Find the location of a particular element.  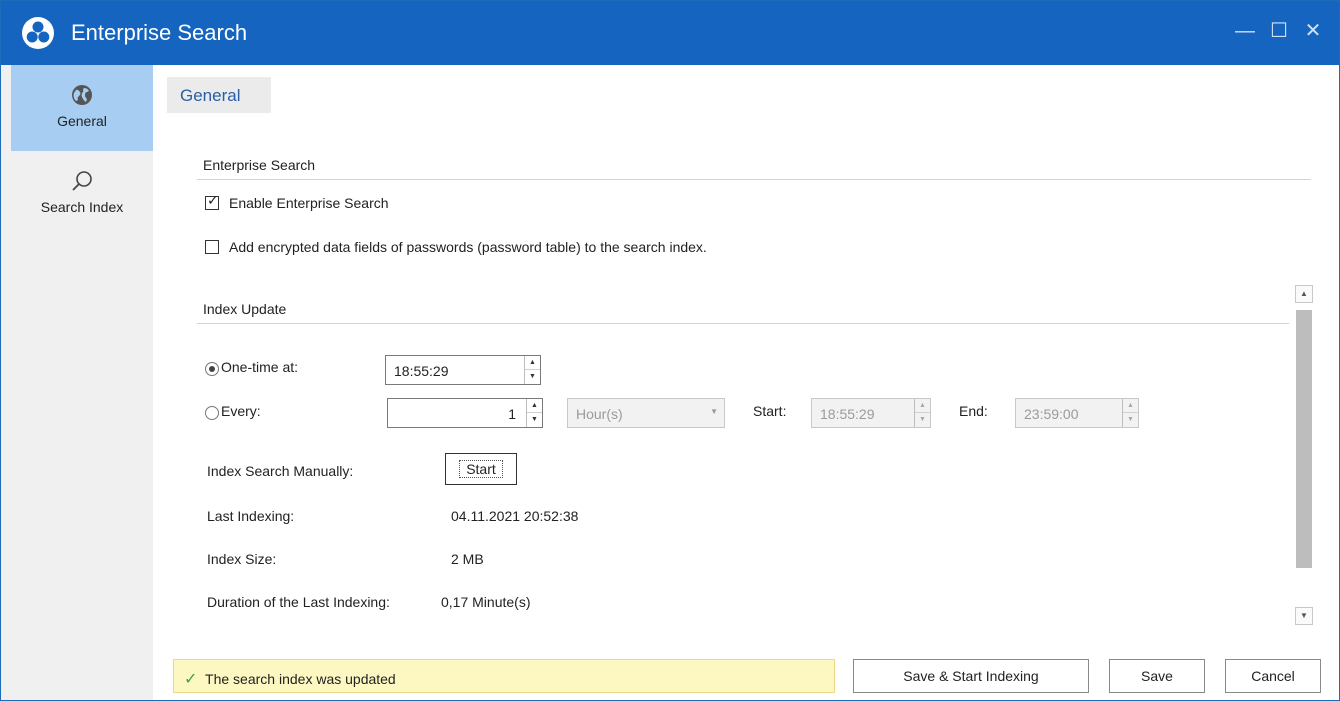

index-manually-label: Index Search Manually: is located at coordinates (280, 471).